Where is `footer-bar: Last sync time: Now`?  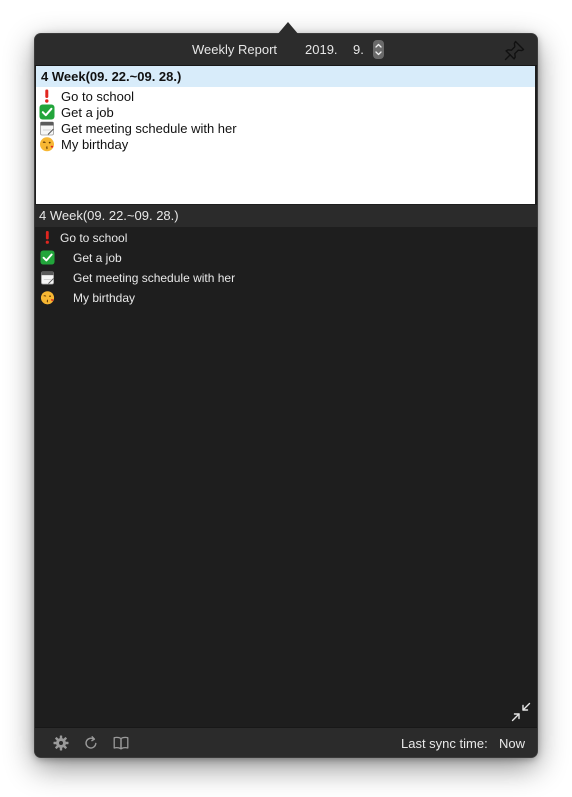
footer-bar: Last sync time: Now is located at coordinates (286, 742).